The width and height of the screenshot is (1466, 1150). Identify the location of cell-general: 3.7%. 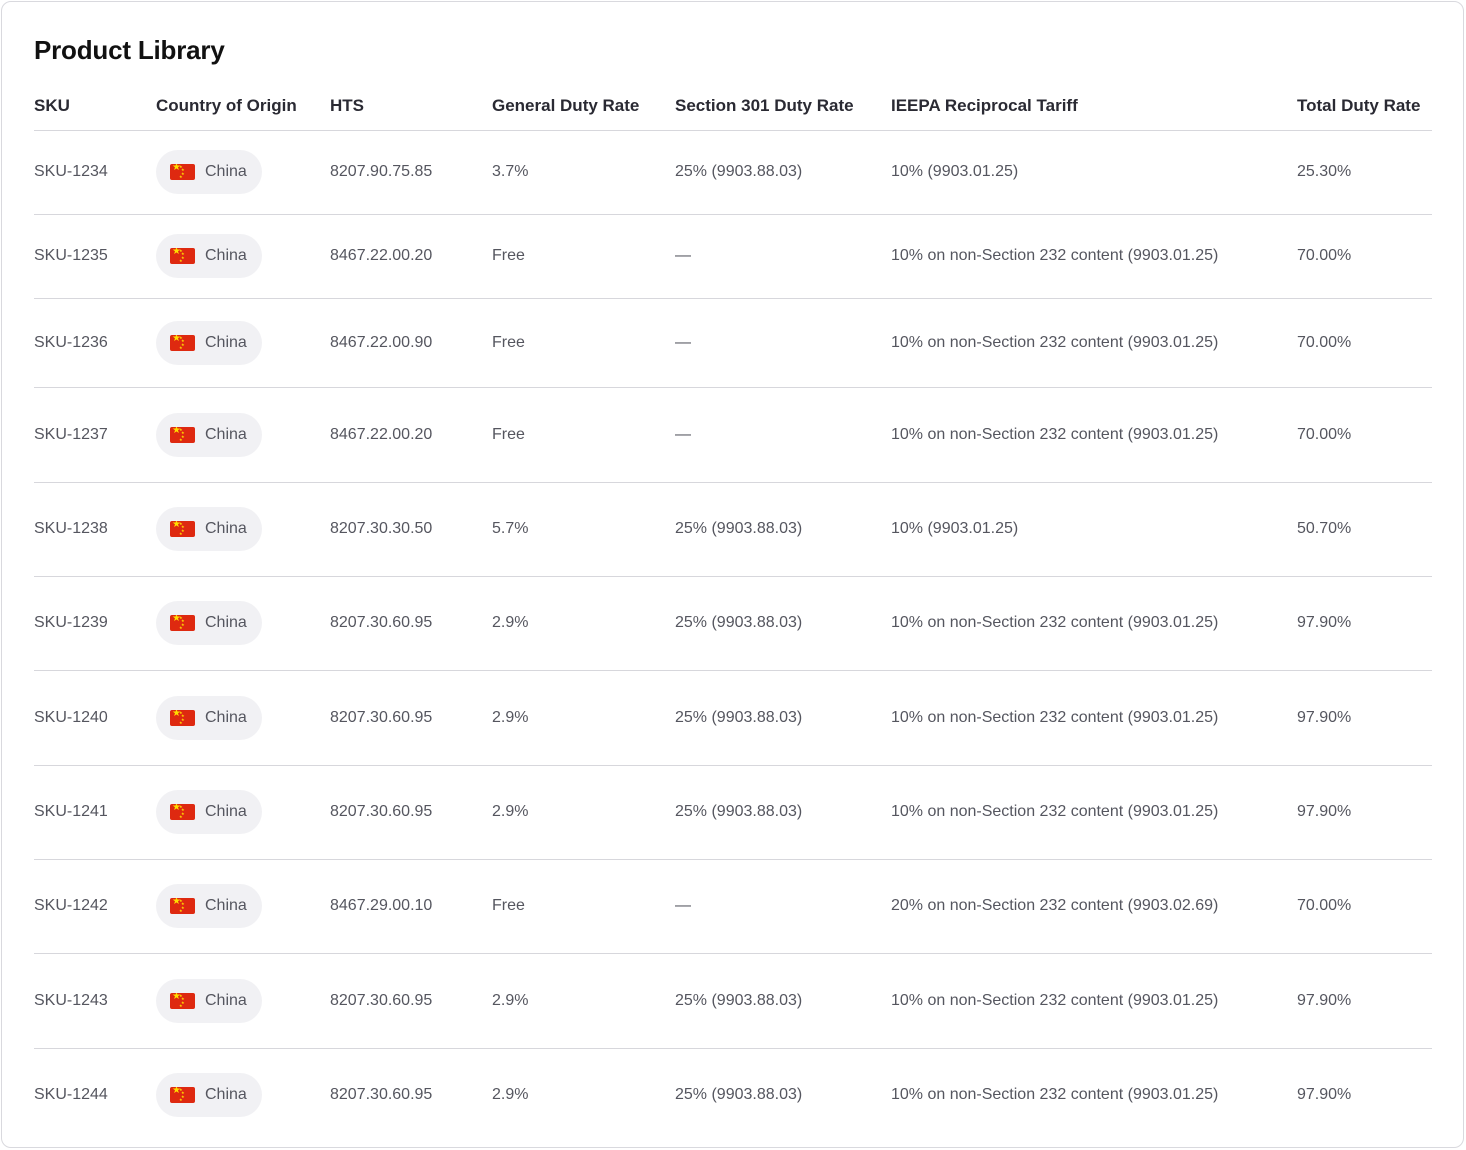
(583, 172).